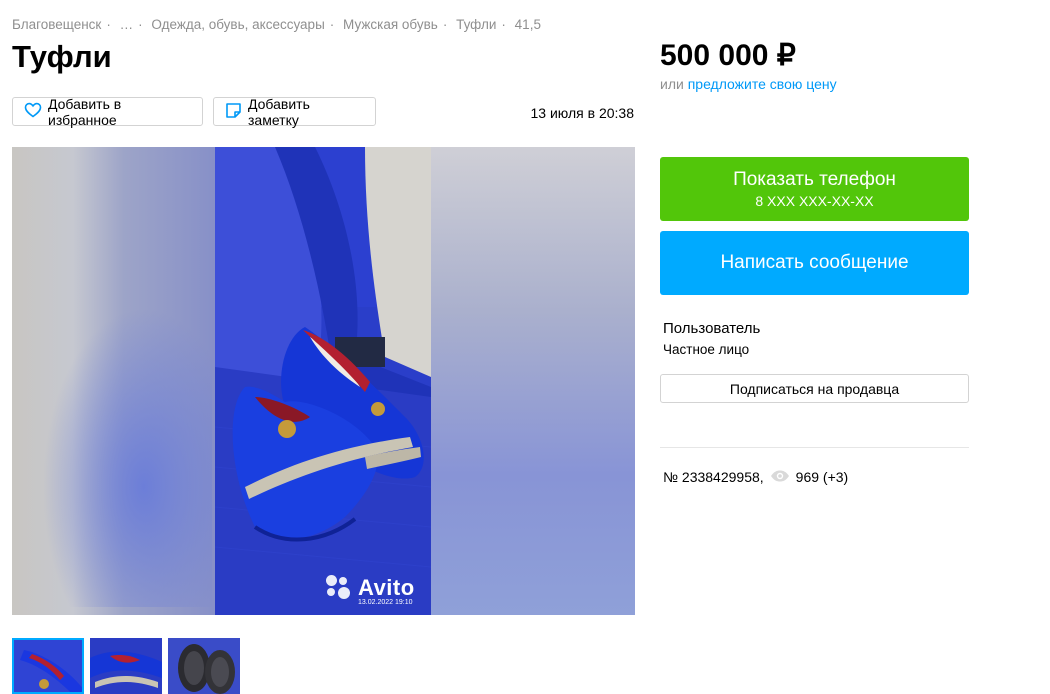  What do you see at coordinates (113, 381) in the screenshot?
I see `photo-blur-left` at bounding box center [113, 381].